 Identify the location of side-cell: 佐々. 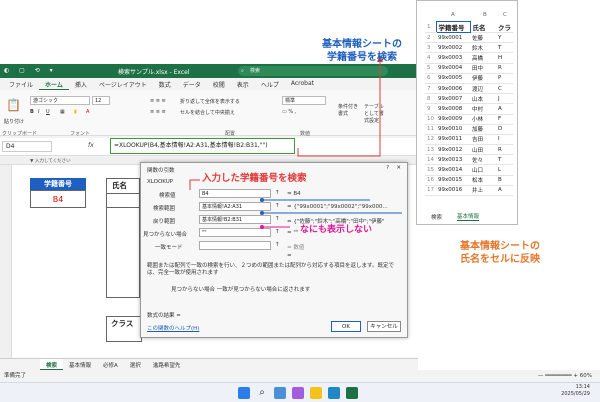
(483, 160).